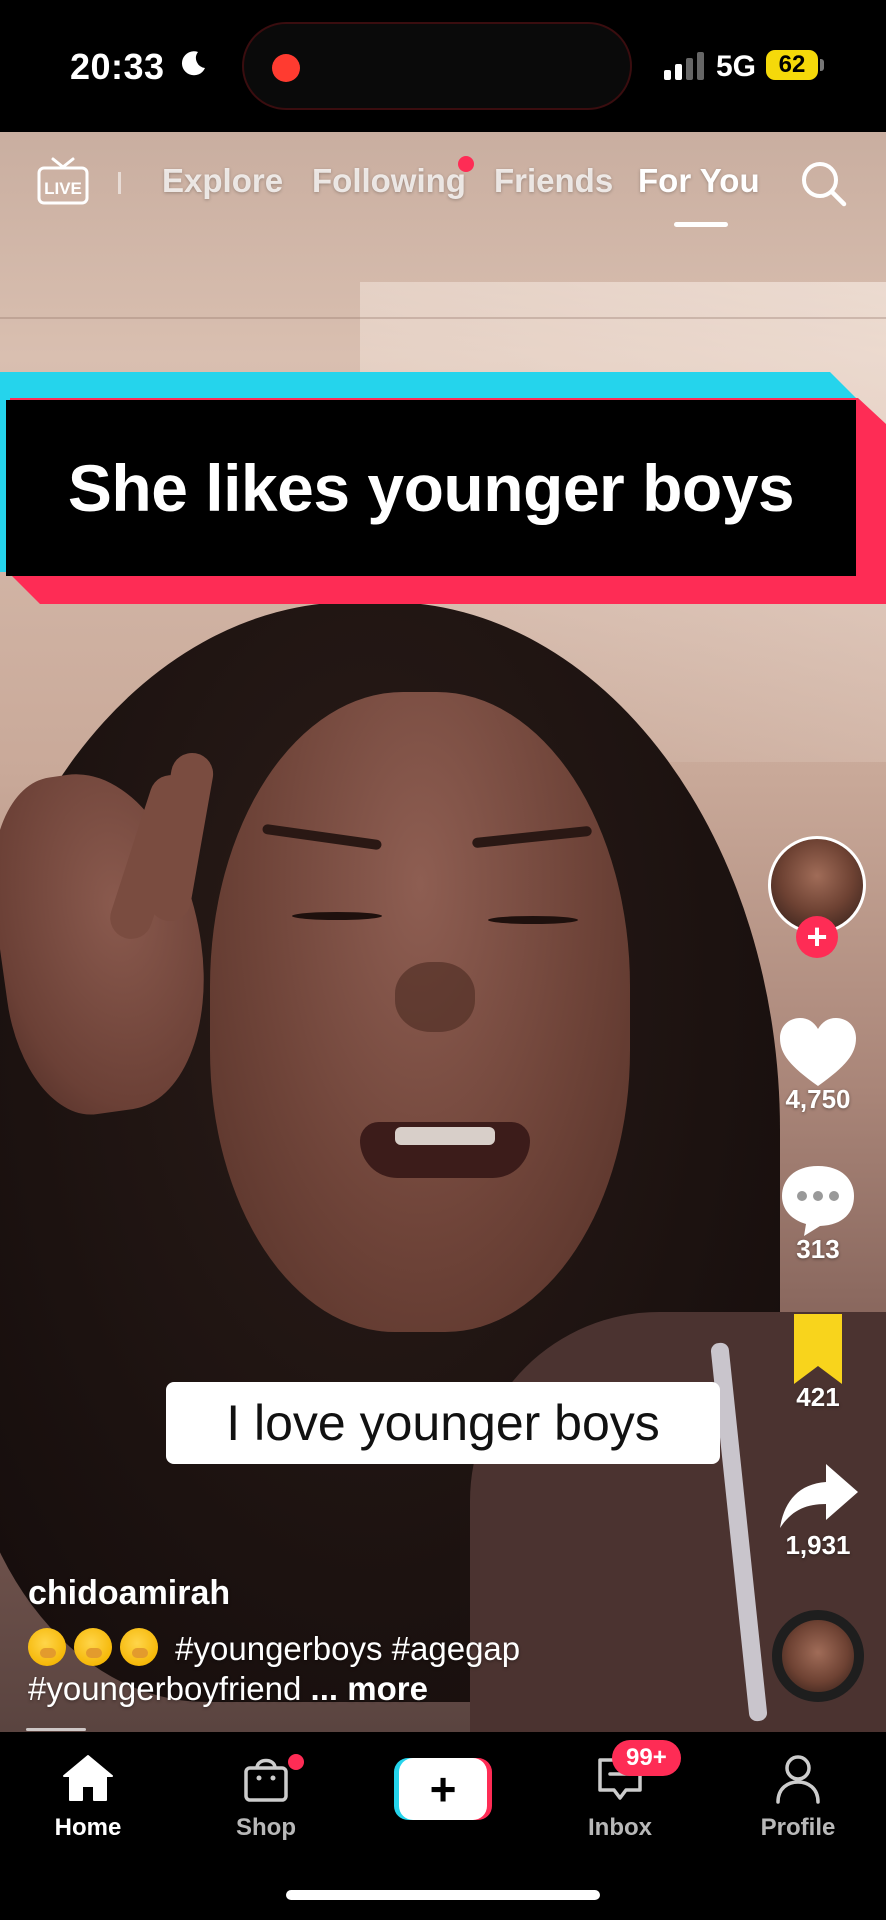 The image size is (886, 1920). What do you see at coordinates (818, 1656) in the screenshot?
I see `music-disc-avatar` at bounding box center [818, 1656].